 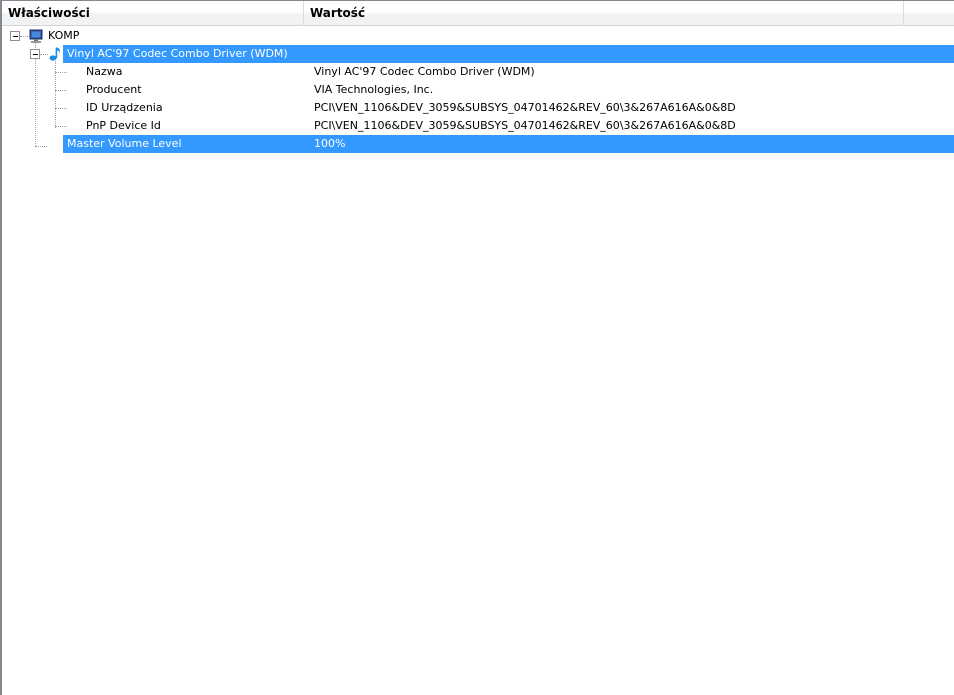 What do you see at coordinates (177, 53) in the screenshot?
I see `tree-node-device-label: Vinyl AC'97 Codec Combo Driver (WDM)` at bounding box center [177, 53].